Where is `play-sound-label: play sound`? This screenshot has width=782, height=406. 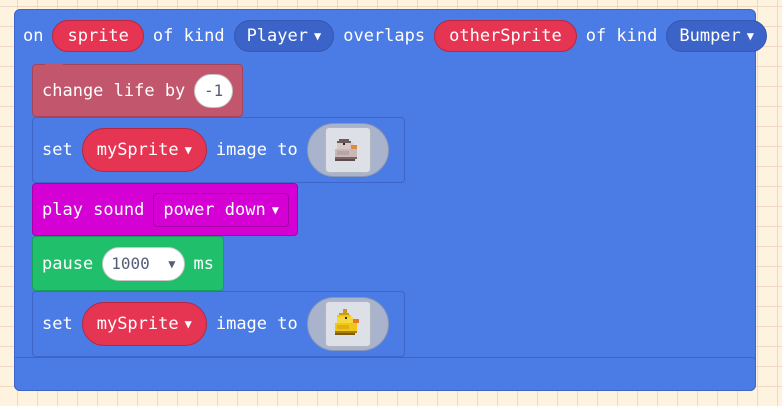
play-sound-label: play sound is located at coordinates (93, 209).